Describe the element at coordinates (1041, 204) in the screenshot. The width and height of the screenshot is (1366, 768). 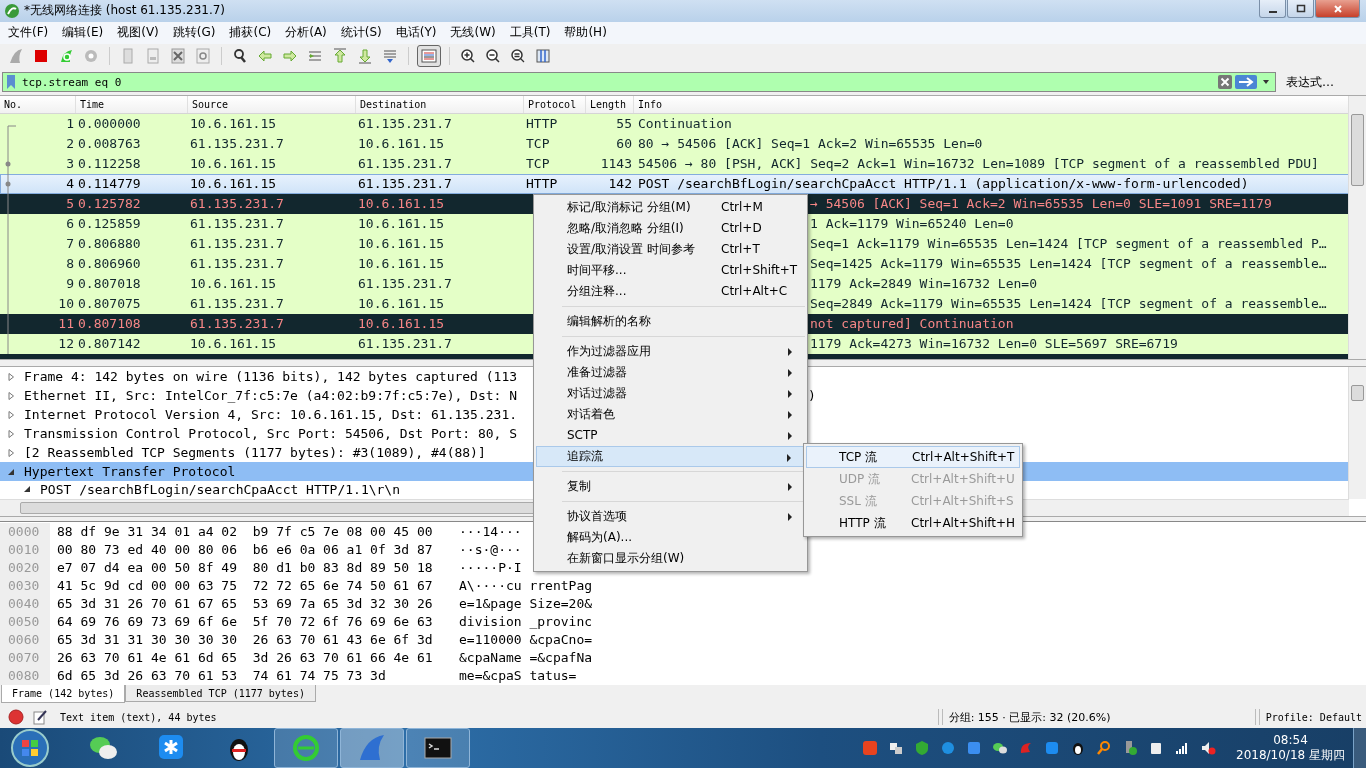
I see `table-cell-text: → 54506 [ACK] Seq=1 Ack=2 Win=65535 Len=0 SLE=1091 SRE=1179` at that location.